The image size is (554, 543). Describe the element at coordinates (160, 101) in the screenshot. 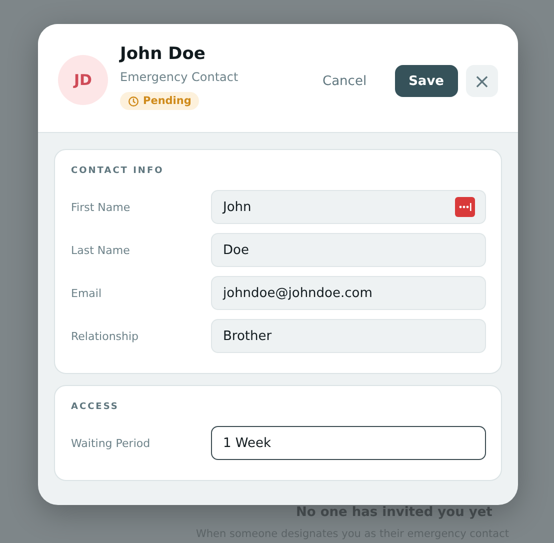

I see `status-badge: Pending` at that location.